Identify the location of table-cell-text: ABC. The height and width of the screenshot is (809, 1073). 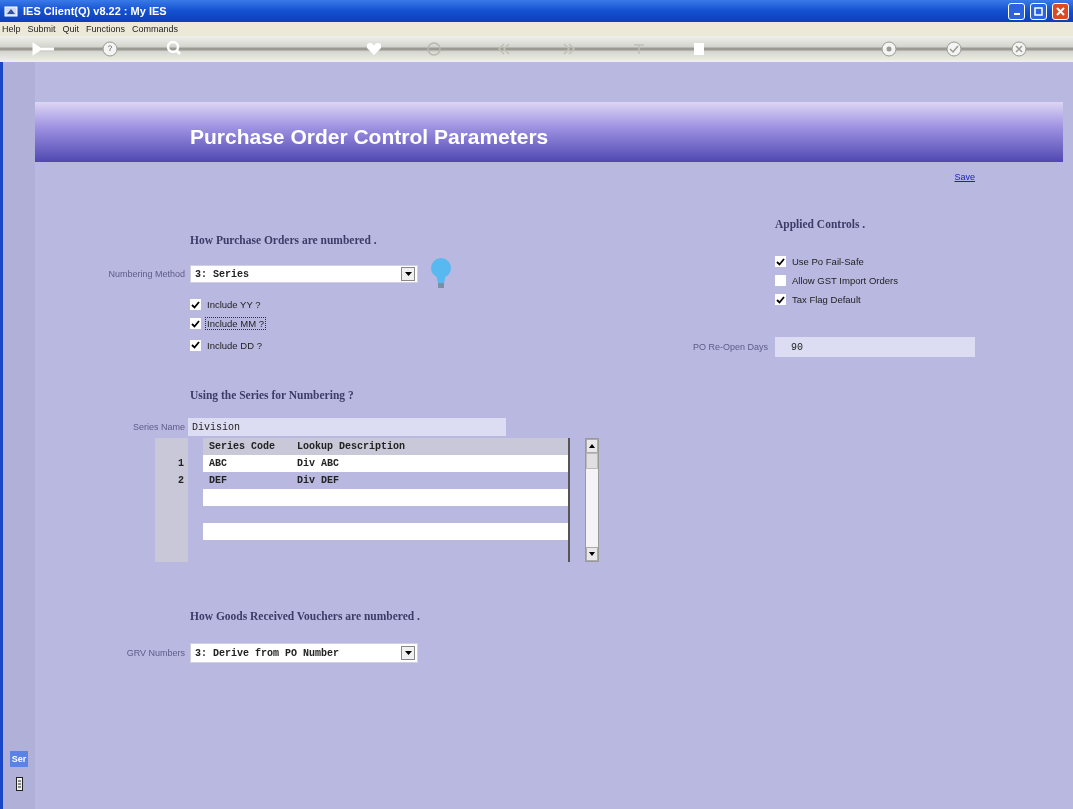
(218, 463).